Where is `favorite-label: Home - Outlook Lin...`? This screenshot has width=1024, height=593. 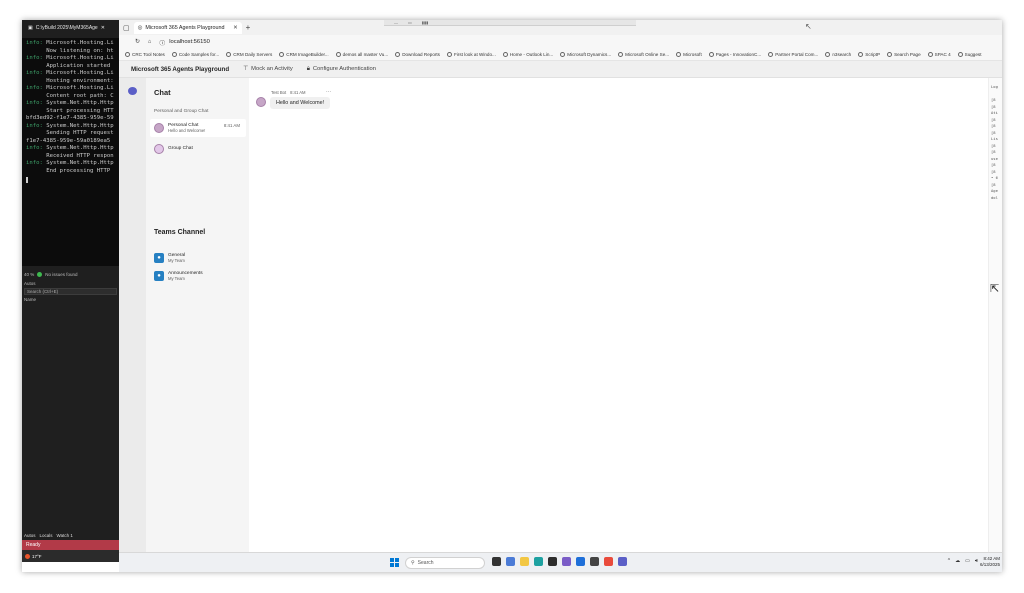
favorite-label: Home - Outlook Lin... is located at coordinates (531, 54).